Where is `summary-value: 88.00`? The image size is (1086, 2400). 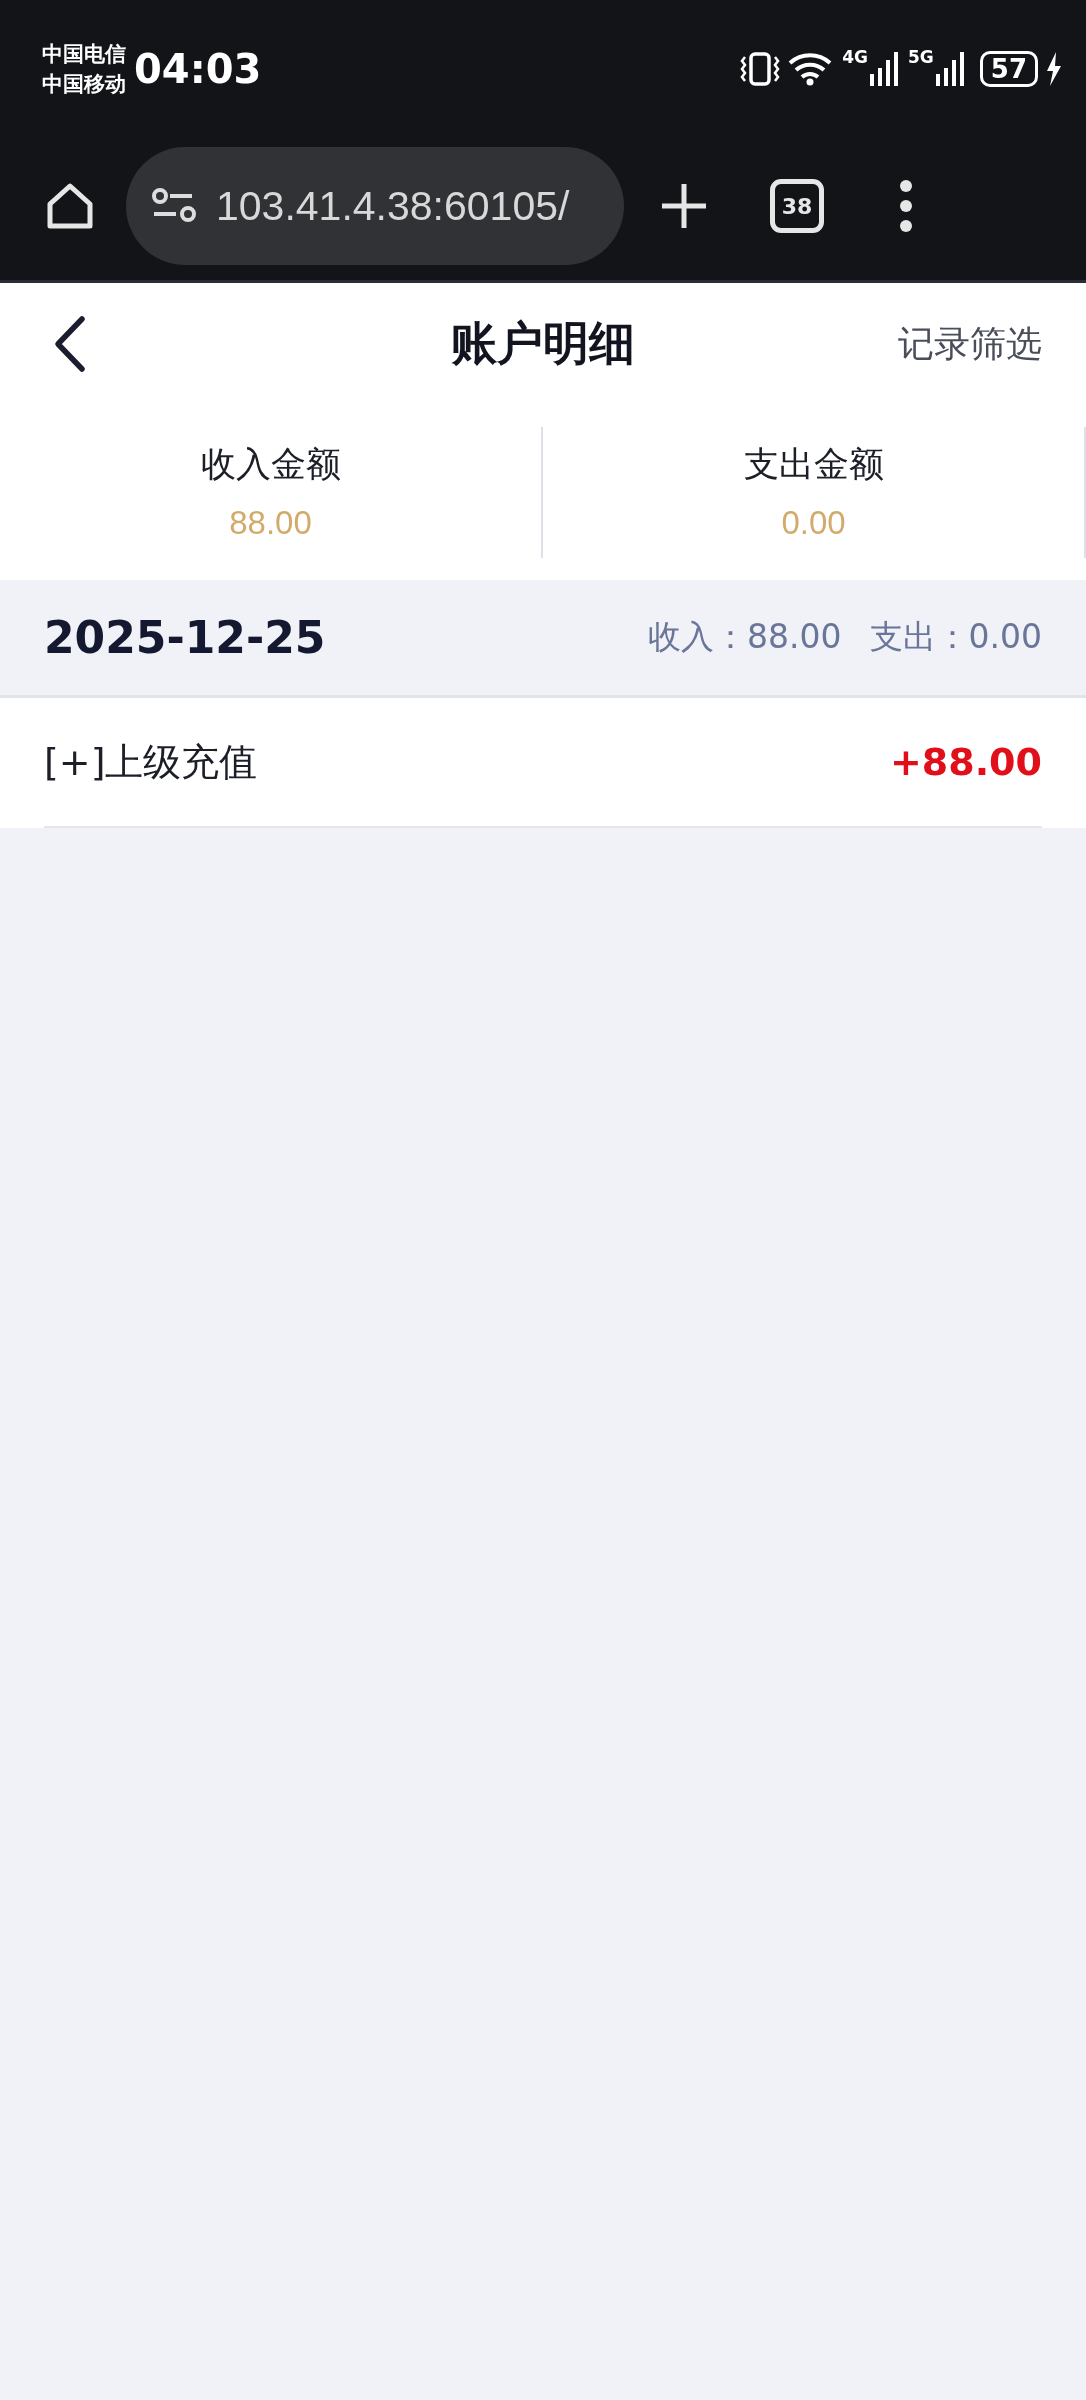 summary-value: 88.00 is located at coordinates (270, 523).